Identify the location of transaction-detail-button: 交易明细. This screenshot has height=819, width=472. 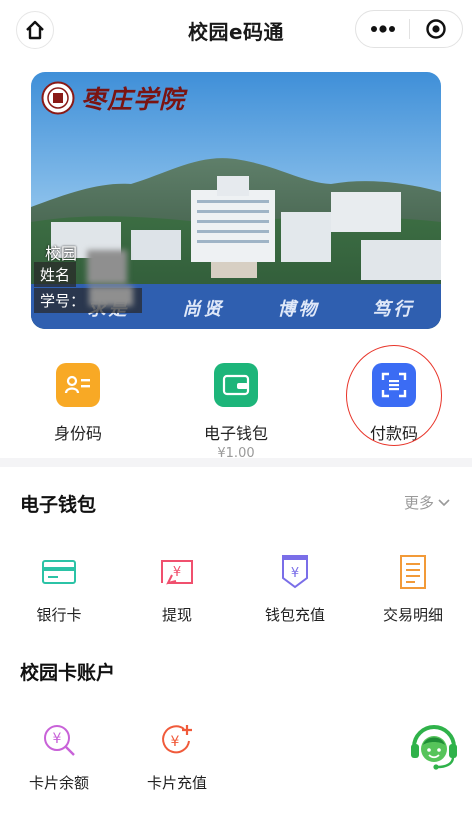
(413, 588).